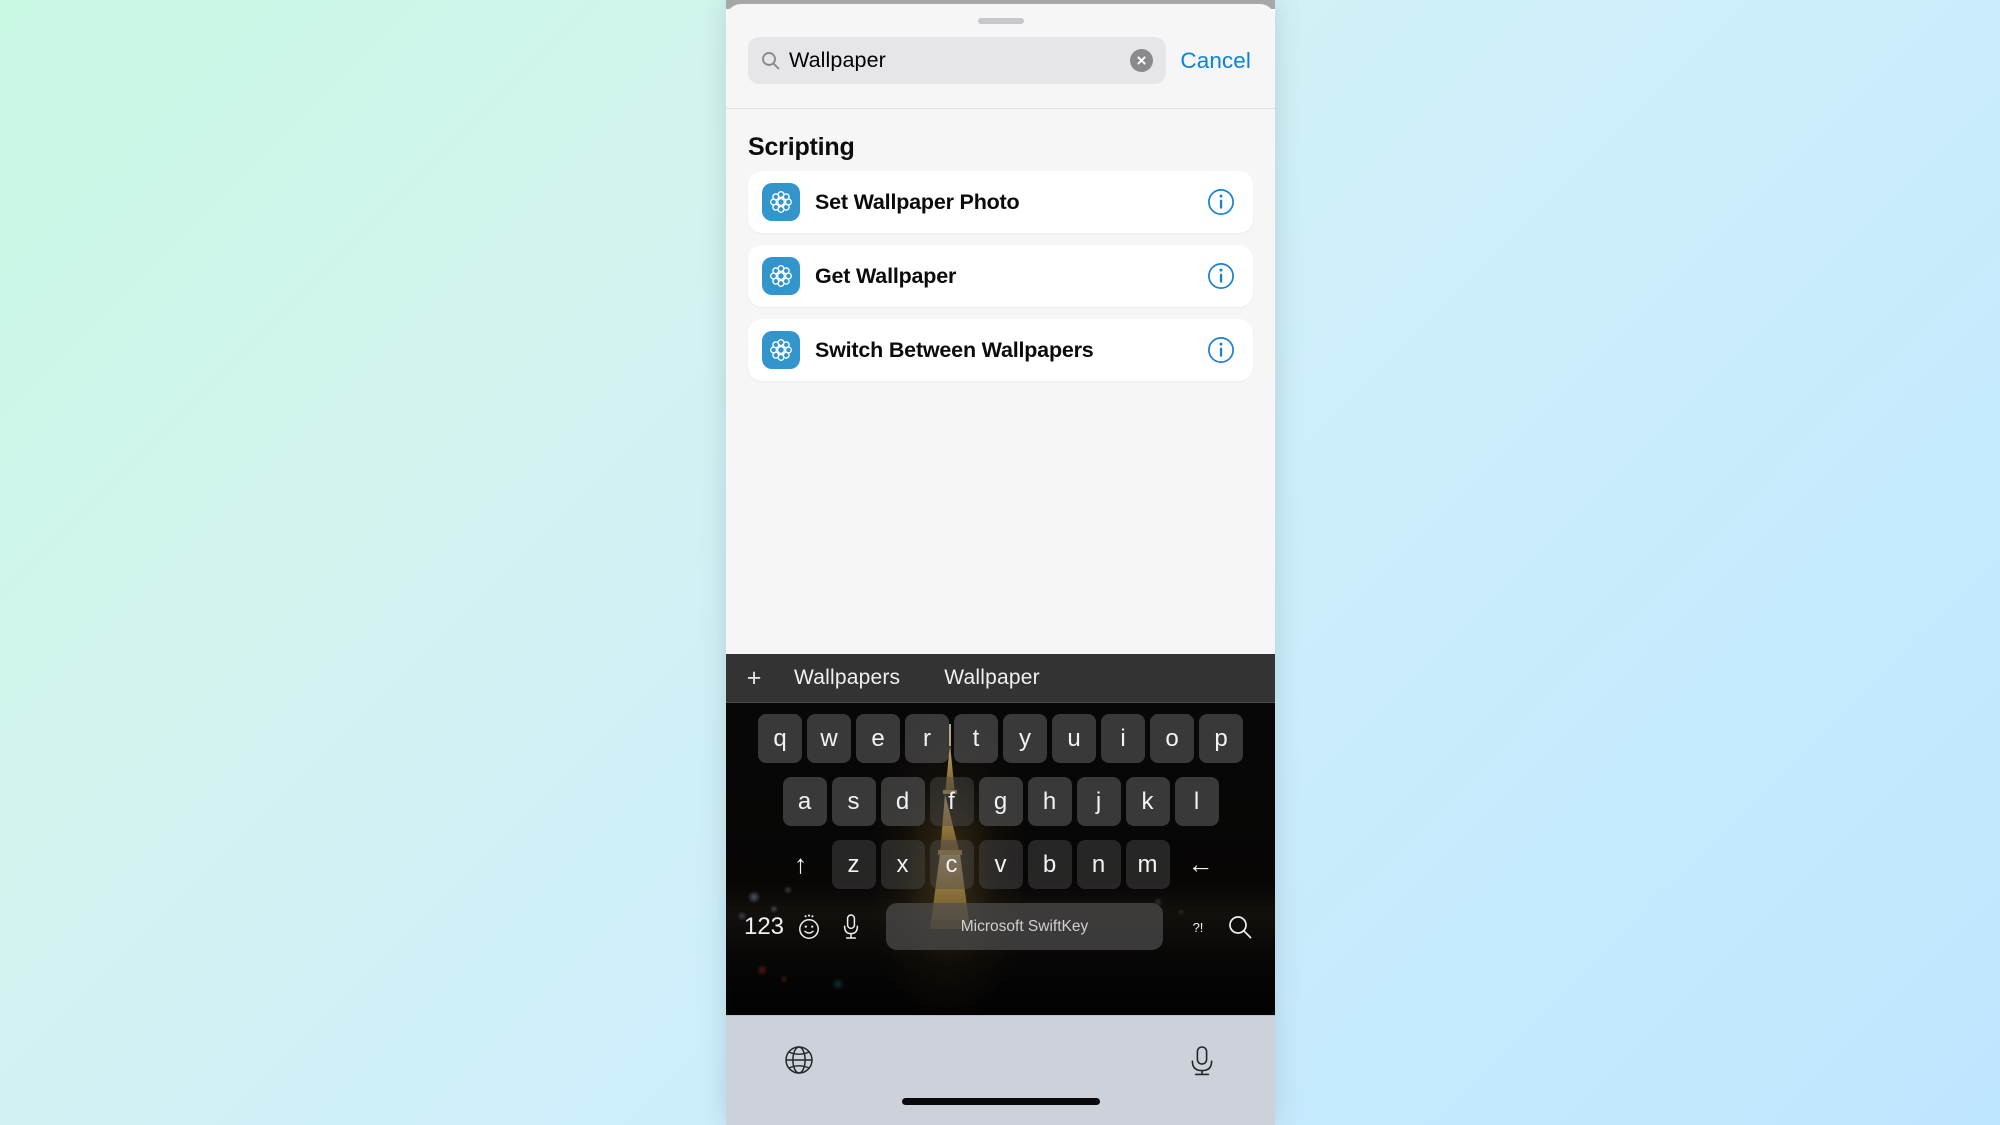 Image resolution: width=2000 pixels, height=1125 pixels. What do you see at coordinates (1049, 864) in the screenshot?
I see `key-b: b` at bounding box center [1049, 864].